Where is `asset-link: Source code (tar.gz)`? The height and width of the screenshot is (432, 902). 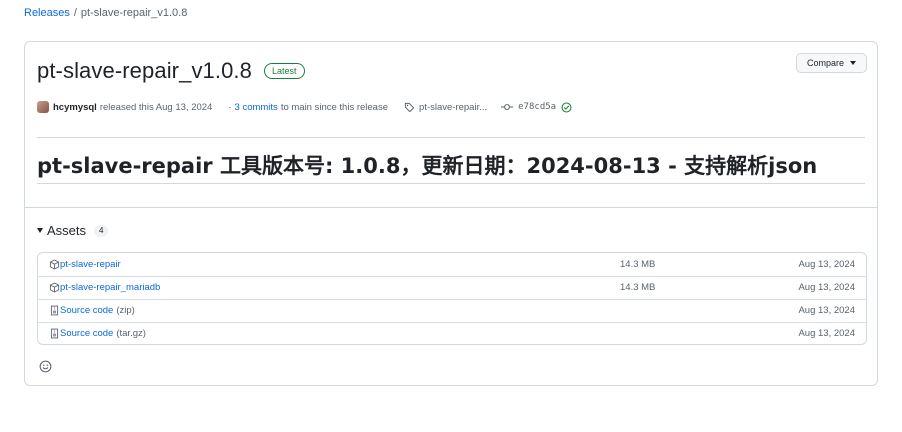
asset-link: Source code (tar.gz) is located at coordinates (97, 333).